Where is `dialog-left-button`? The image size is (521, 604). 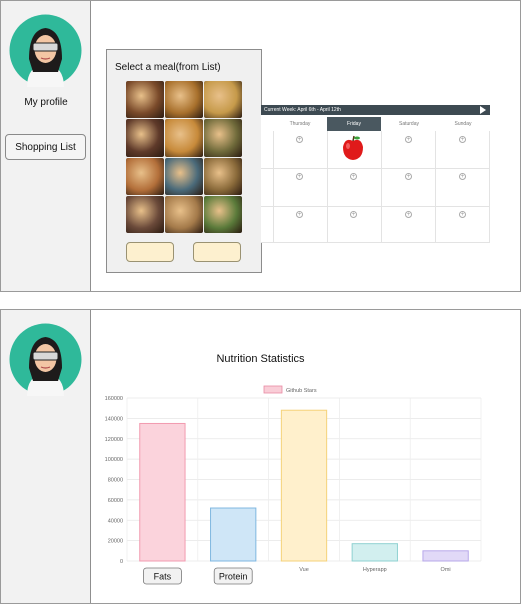
dialog-left-button is located at coordinates (150, 252).